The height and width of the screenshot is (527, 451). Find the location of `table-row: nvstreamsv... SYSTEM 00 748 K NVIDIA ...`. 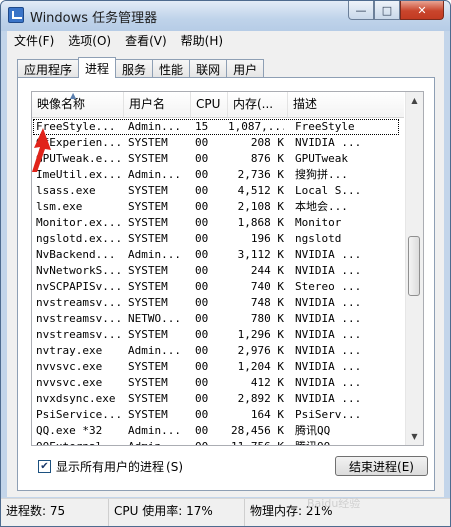

table-row: nvstreamsv... SYSTEM 00 748 K NVIDIA ... is located at coordinates (218, 303).